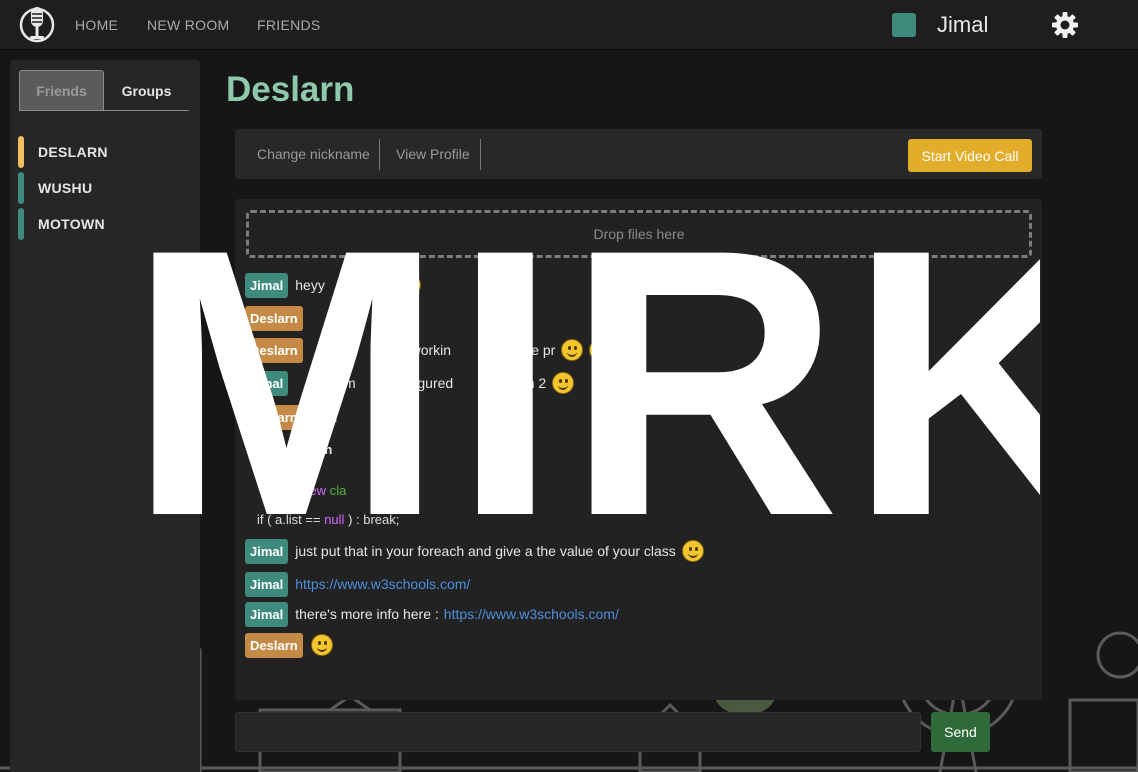  I want to click on code-snippet-title: ode Sn, so click(311, 449).